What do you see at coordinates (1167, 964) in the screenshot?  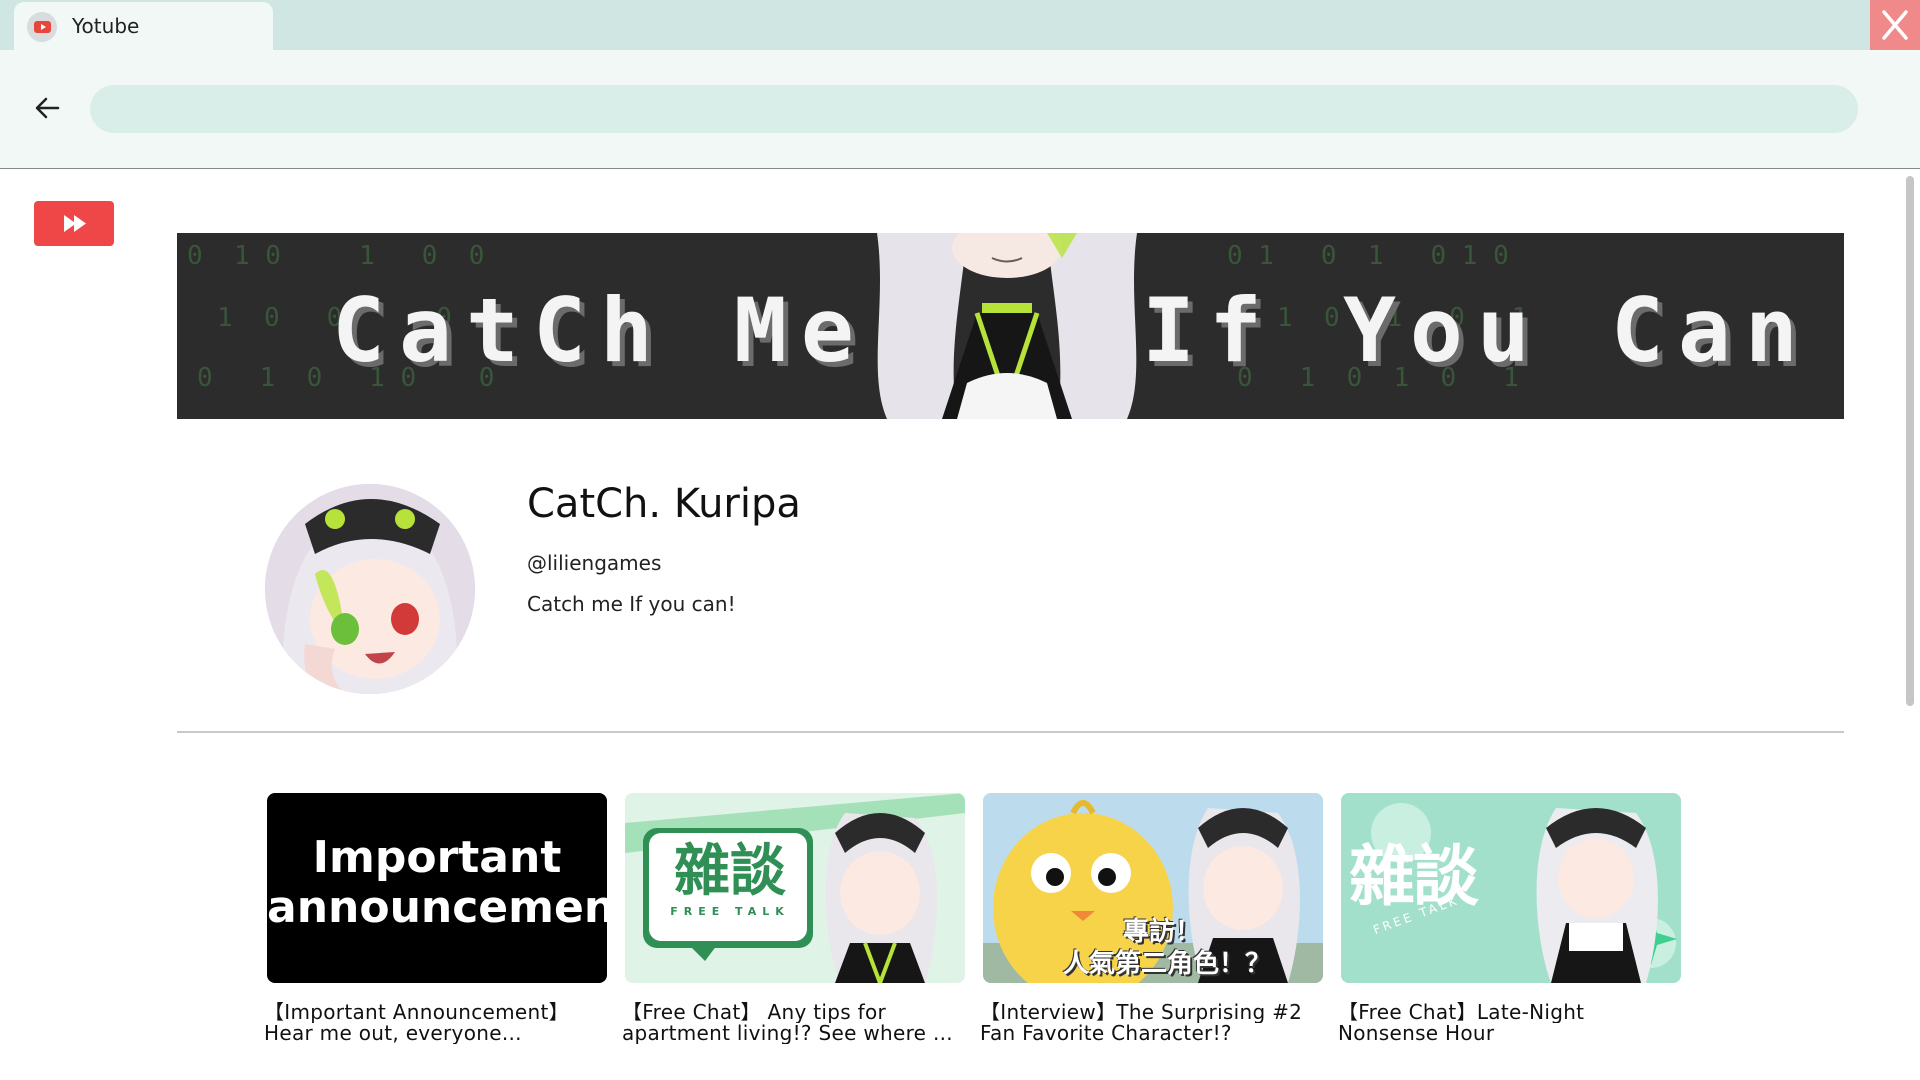 I see `thumbnail-subtext: 人氣第二角色！？` at bounding box center [1167, 964].